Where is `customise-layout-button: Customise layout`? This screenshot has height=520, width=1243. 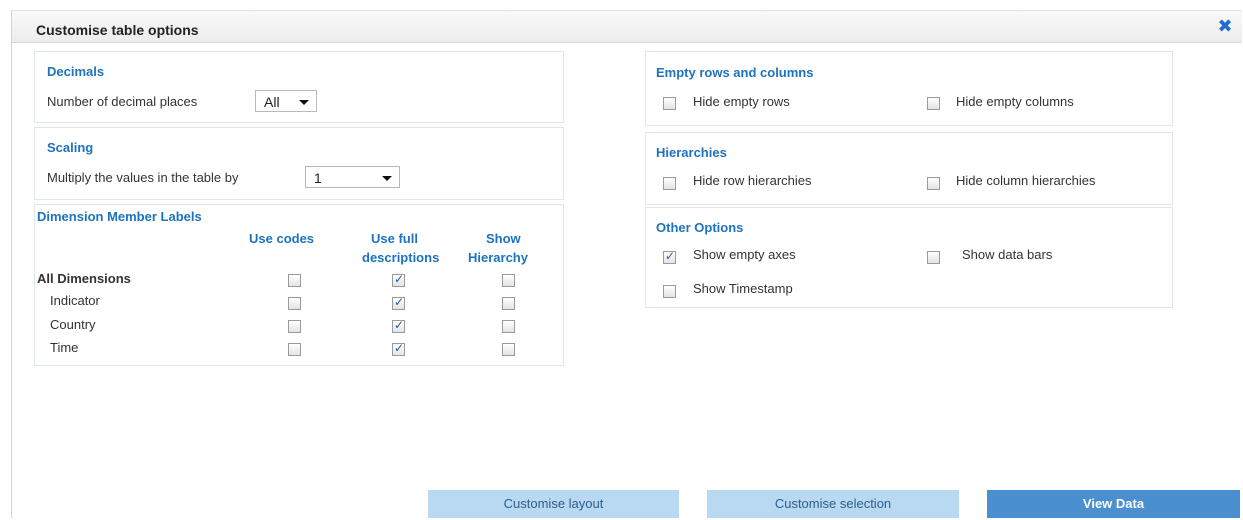
customise-layout-button: Customise layout is located at coordinates (553, 504).